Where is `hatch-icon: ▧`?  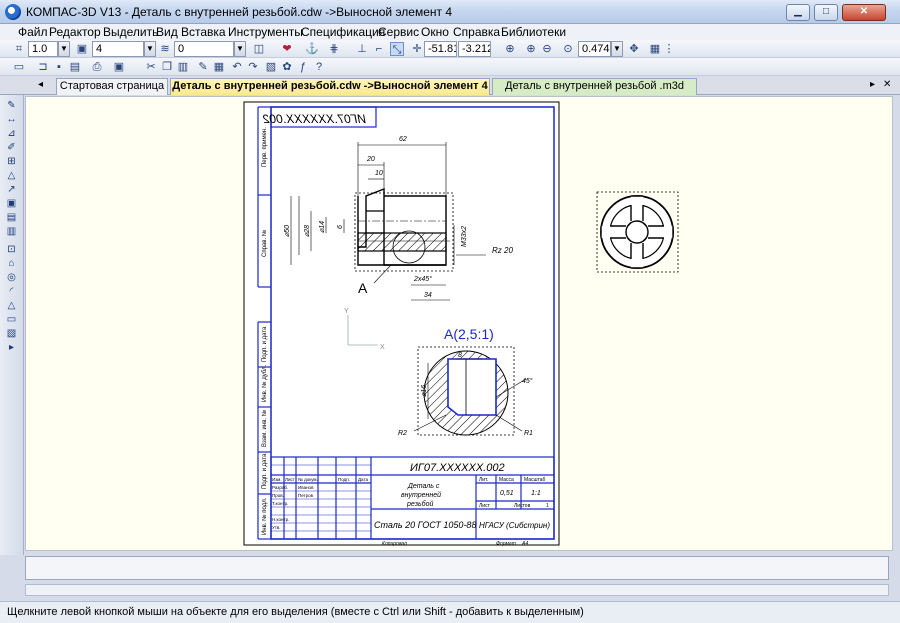
hatch-icon: ▧ is located at coordinates (11, 333).